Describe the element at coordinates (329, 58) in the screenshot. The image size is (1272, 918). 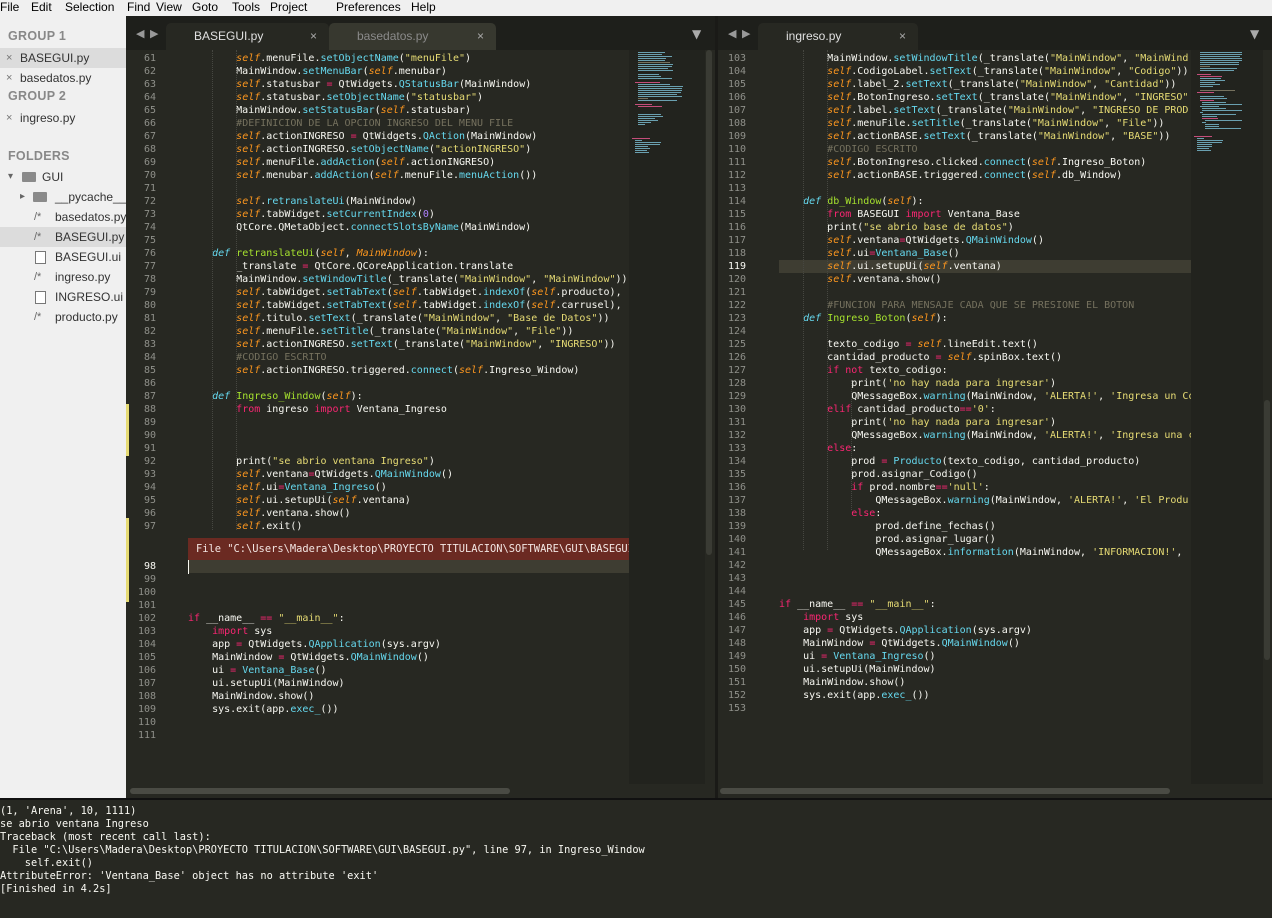
I see `code-line: self.menuFile.setObjectName("menuFile")` at that location.